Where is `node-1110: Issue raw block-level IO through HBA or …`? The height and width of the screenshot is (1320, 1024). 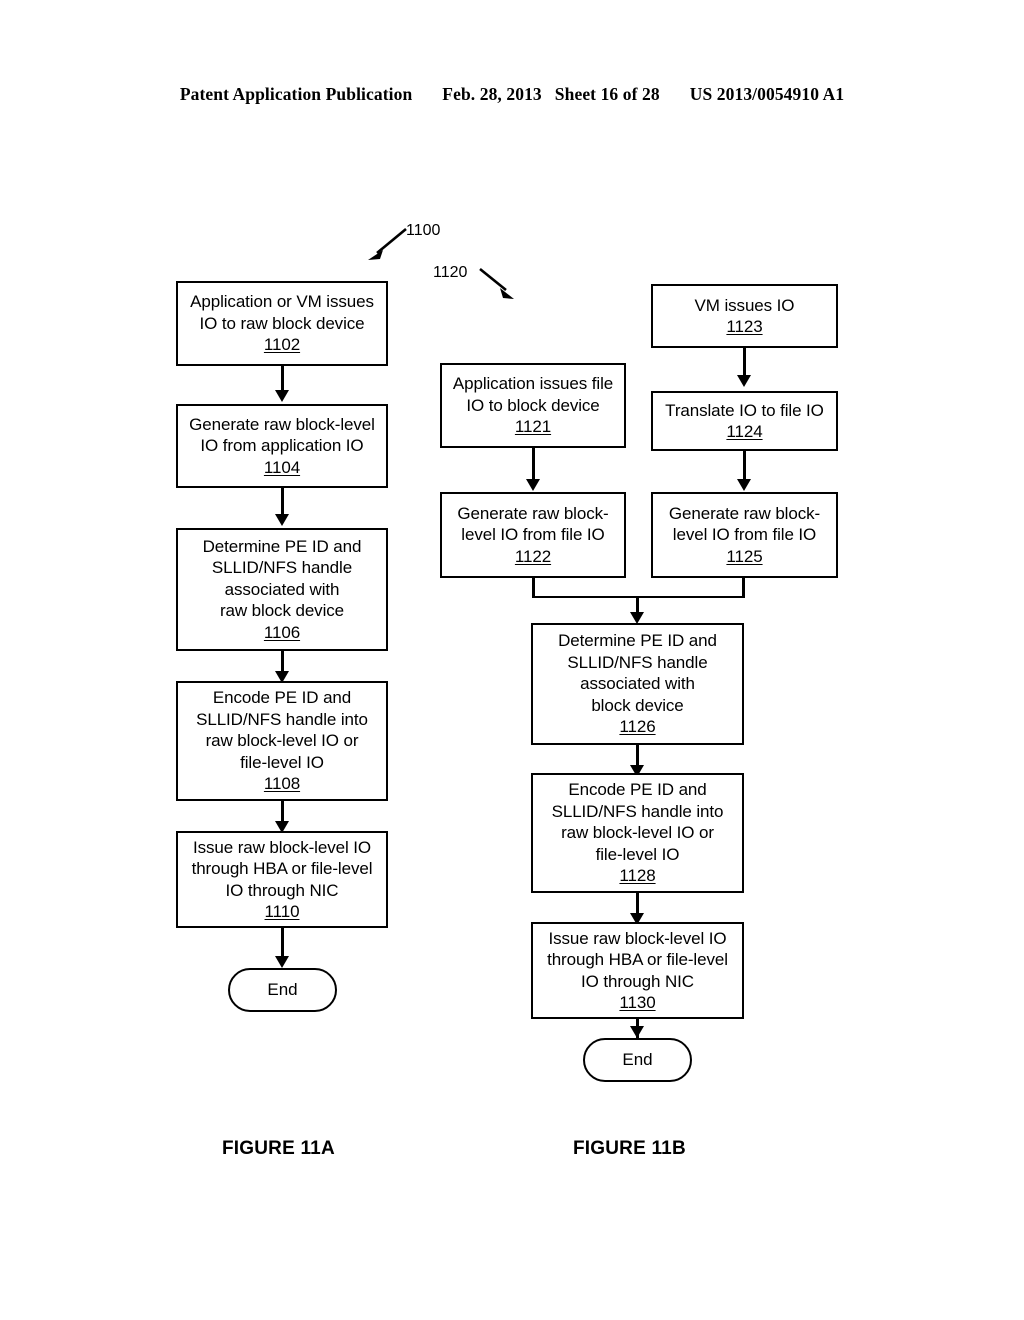
node-1110: Issue raw block-level IO through HBA or … is located at coordinates (282, 879).